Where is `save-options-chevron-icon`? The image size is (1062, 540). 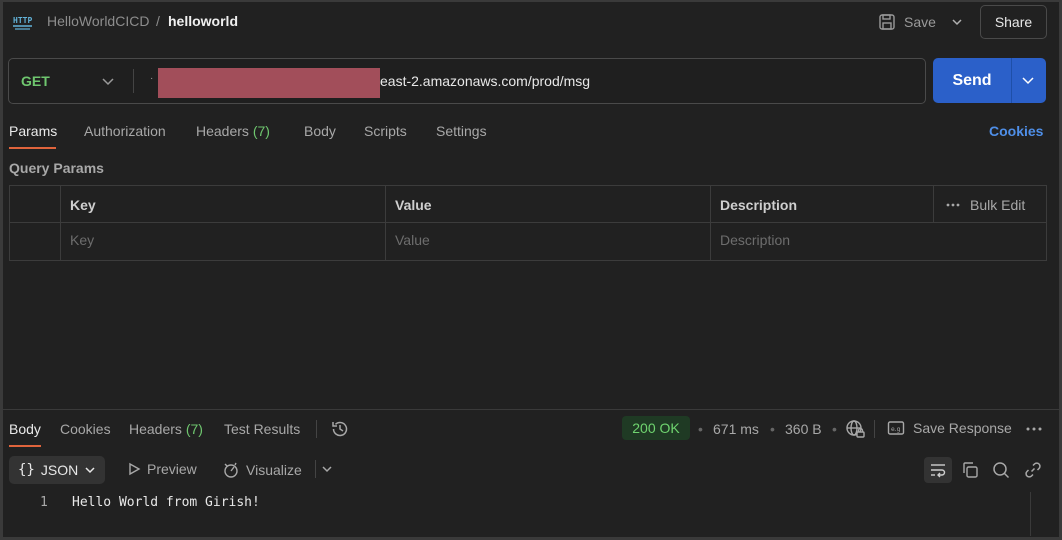 save-options-chevron-icon is located at coordinates (957, 22).